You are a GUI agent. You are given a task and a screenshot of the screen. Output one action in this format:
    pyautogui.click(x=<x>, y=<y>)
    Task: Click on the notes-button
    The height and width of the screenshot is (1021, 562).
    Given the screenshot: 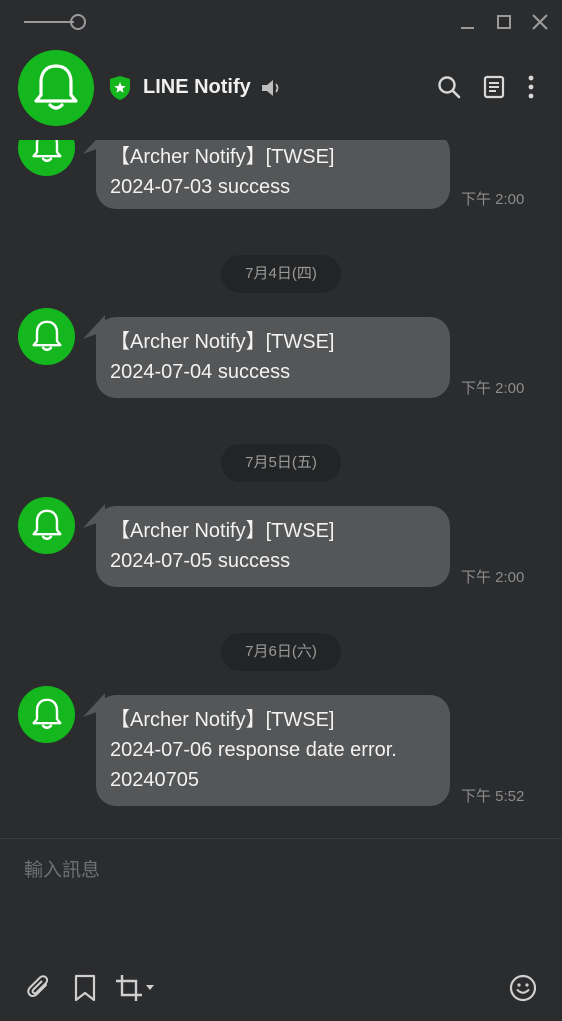 What is the action you would take?
    pyautogui.click(x=494, y=87)
    